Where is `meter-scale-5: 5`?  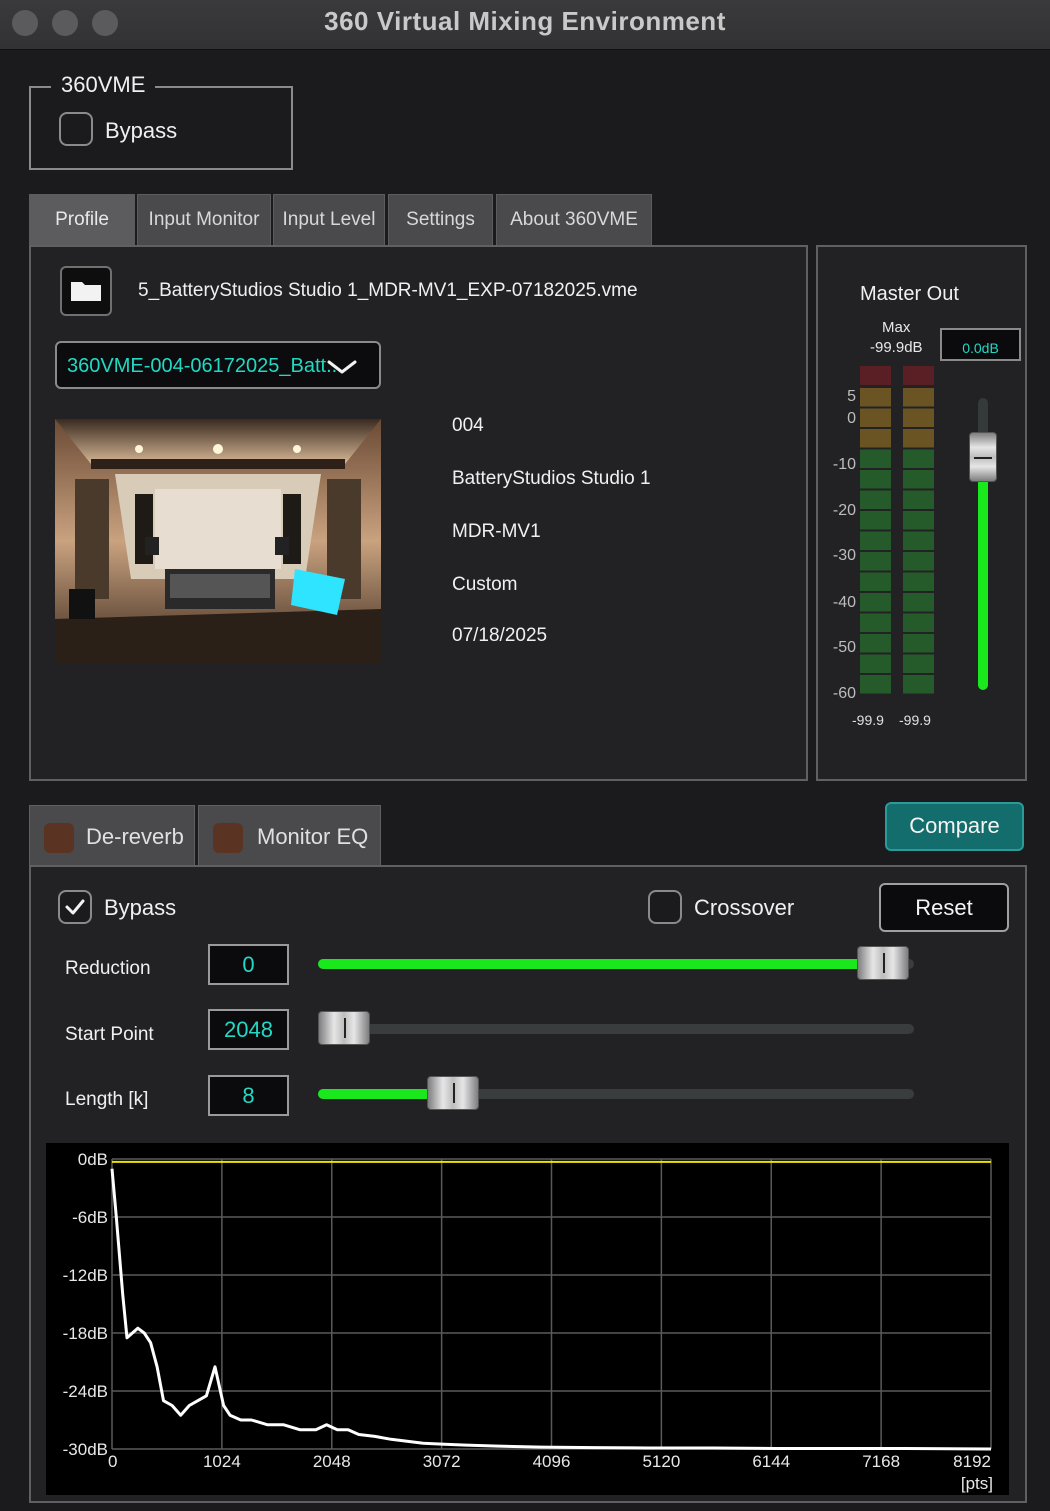
meter-scale-5: 5 is located at coordinates (851, 396).